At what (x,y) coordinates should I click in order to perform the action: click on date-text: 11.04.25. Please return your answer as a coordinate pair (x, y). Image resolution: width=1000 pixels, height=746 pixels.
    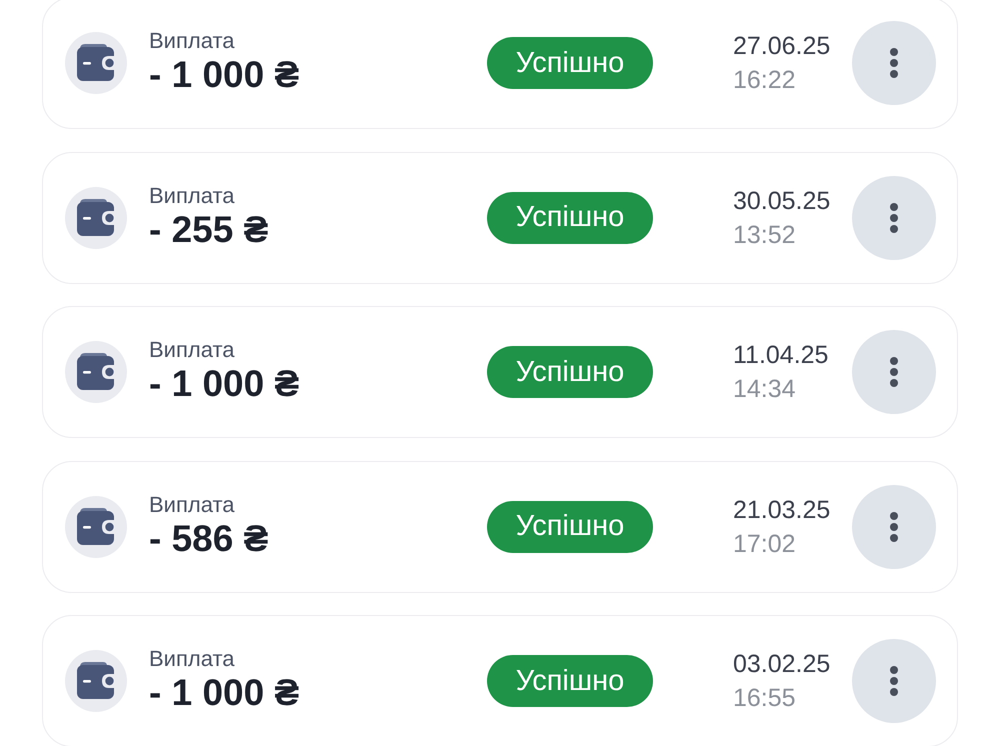
    Looking at the image, I should click on (780, 355).